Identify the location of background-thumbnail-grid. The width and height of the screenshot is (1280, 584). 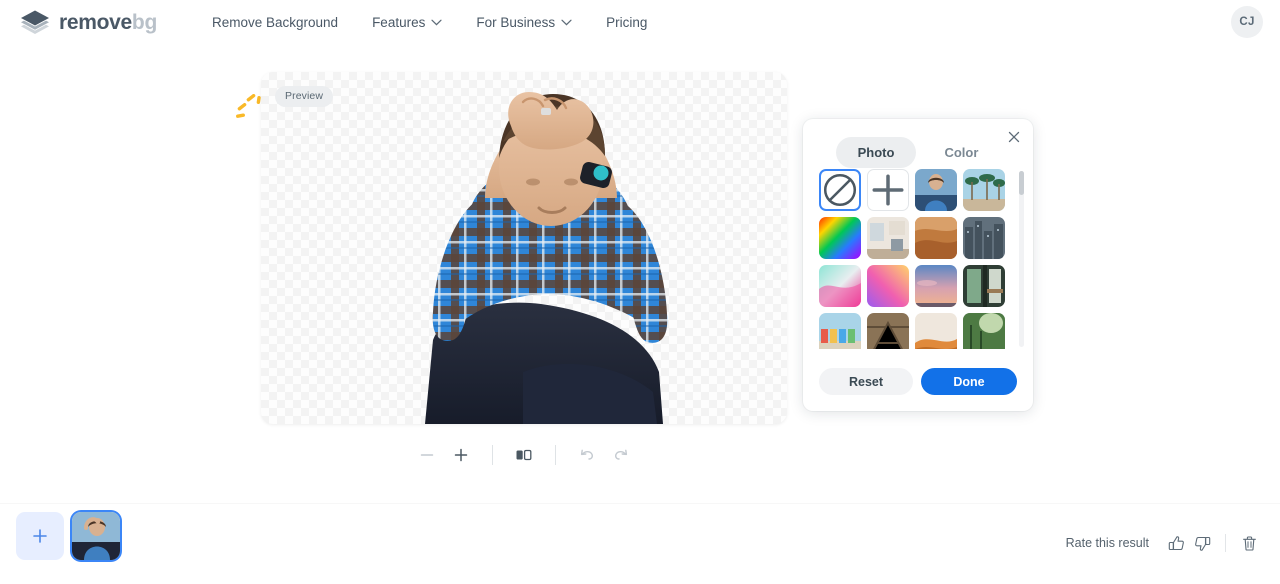
(918, 259).